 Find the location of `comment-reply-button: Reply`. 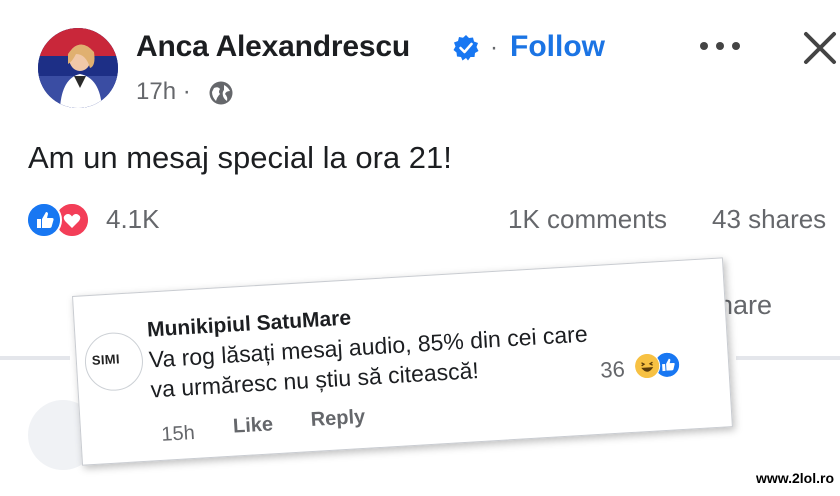

comment-reply-button: Reply is located at coordinates (338, 419).